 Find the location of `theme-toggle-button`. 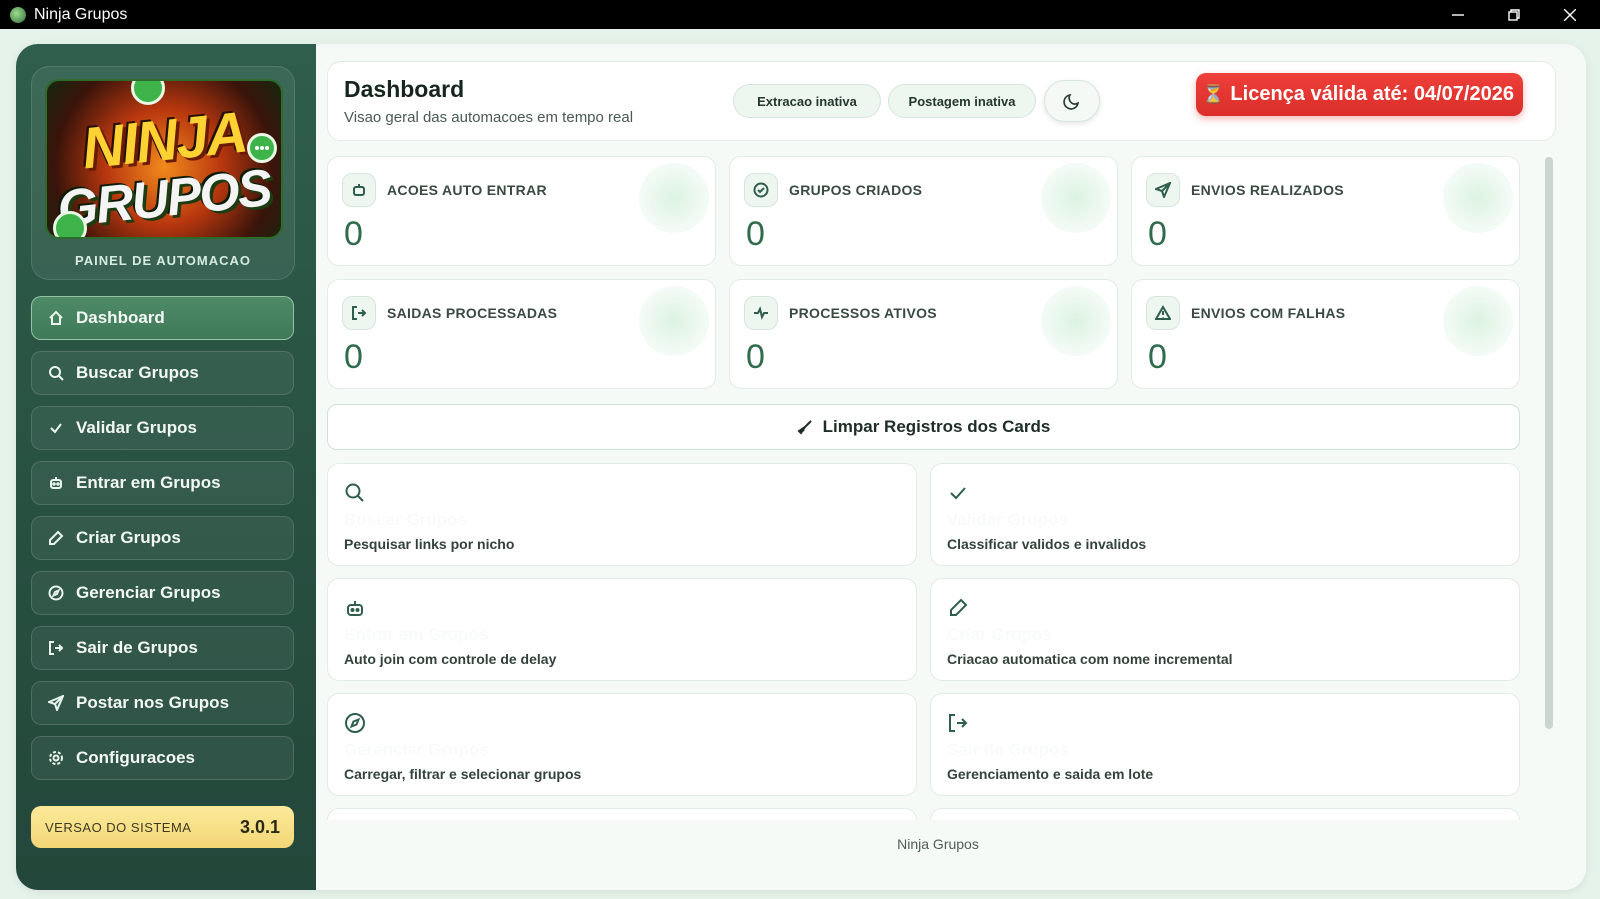

theme-toggle-button is located at coordinates (1072, 101).